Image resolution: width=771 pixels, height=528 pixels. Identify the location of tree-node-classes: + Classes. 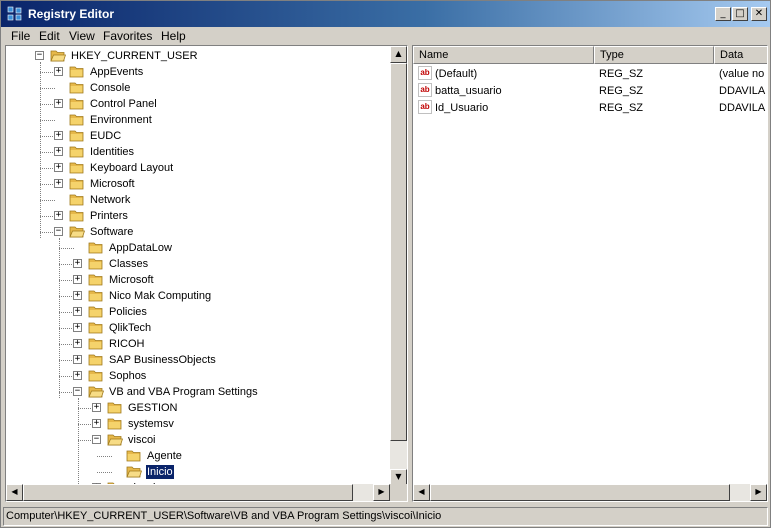
(231, 264).